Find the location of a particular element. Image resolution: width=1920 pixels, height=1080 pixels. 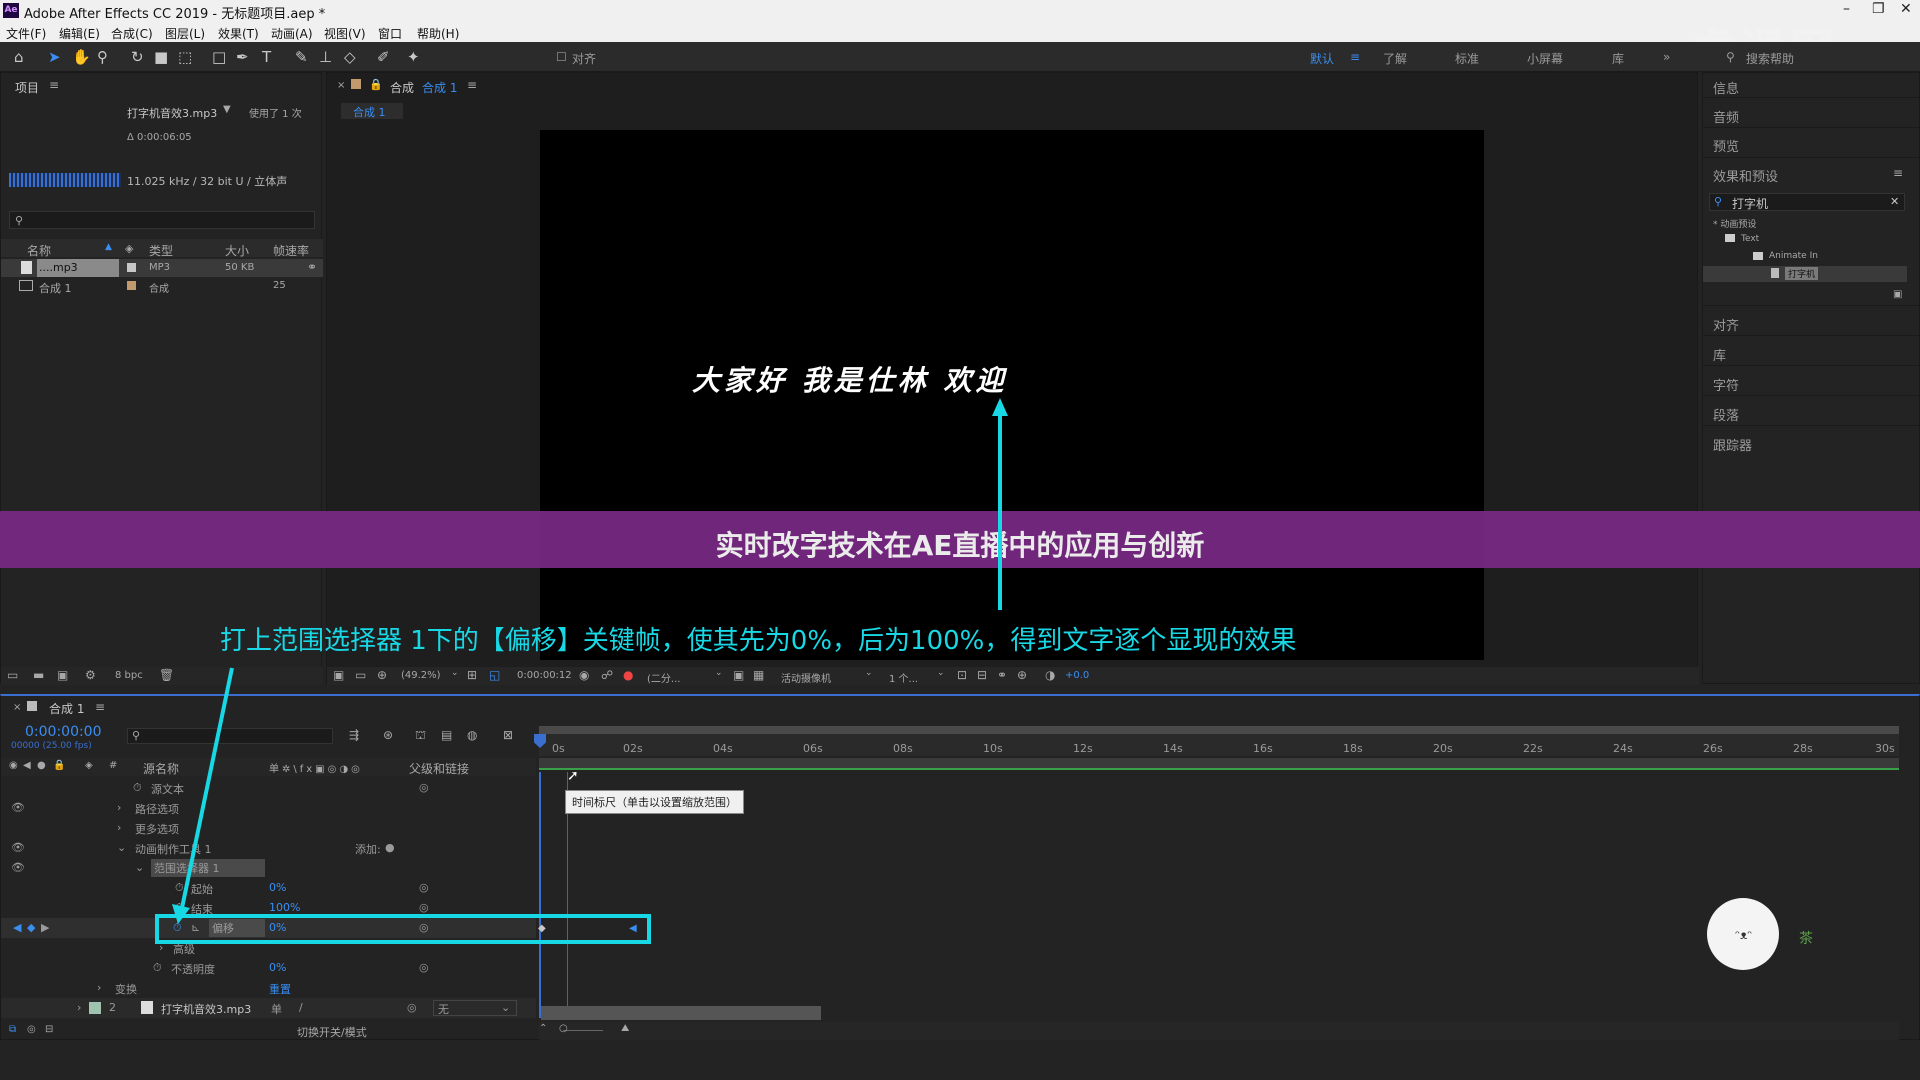

annotation-arrow-up-head is located at coordinates (1000, 407).